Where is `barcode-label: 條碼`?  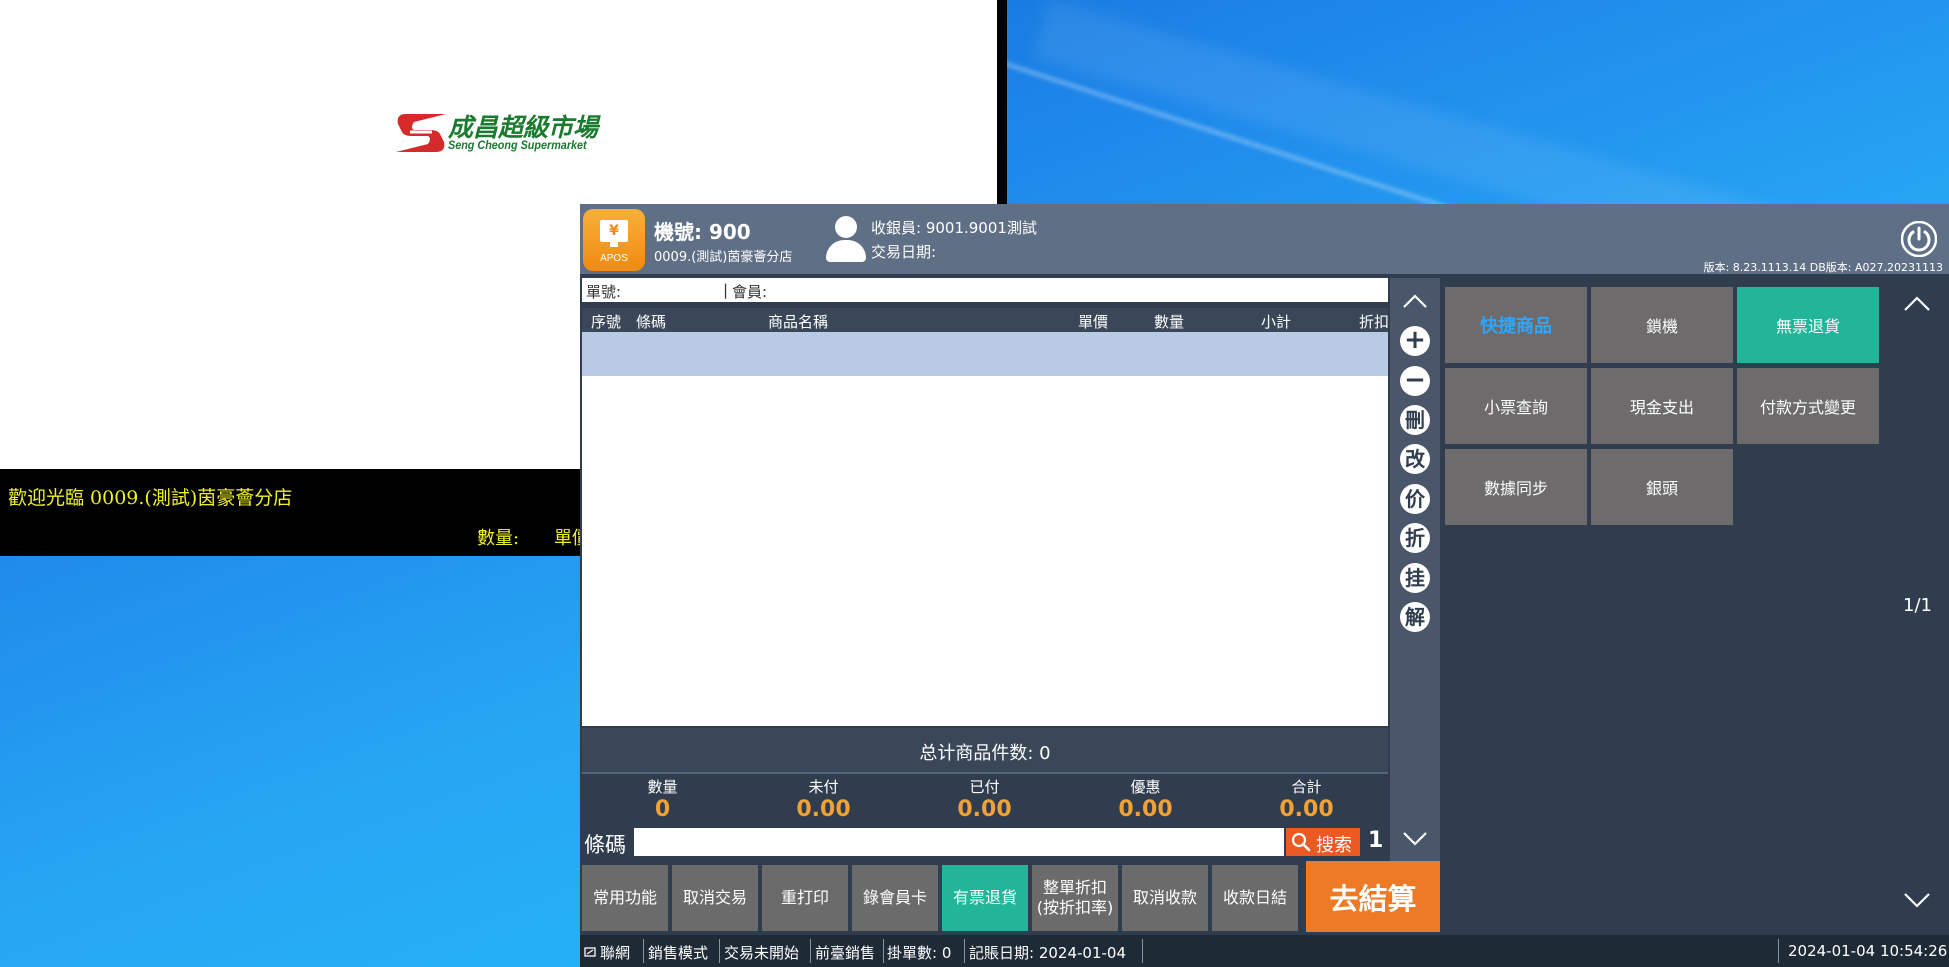
barcode-label: 條碼 is located at coordinates (605, 845).